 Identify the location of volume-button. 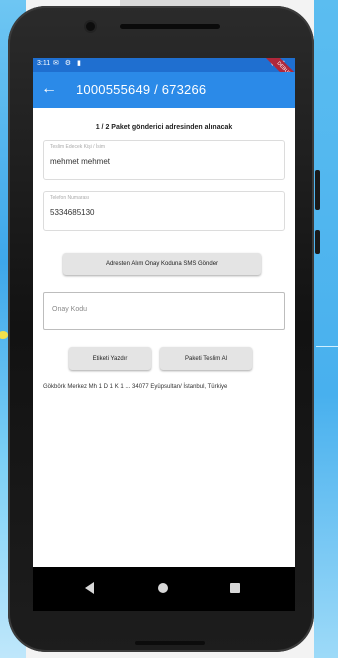
(317, 190).